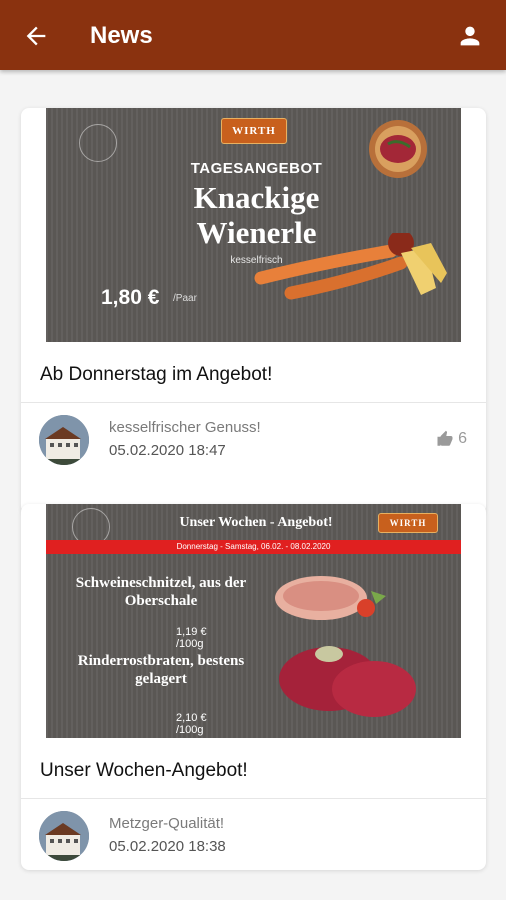  I want to click on post-headline: Unser Wochen-Angebot!, so click(144, 770).